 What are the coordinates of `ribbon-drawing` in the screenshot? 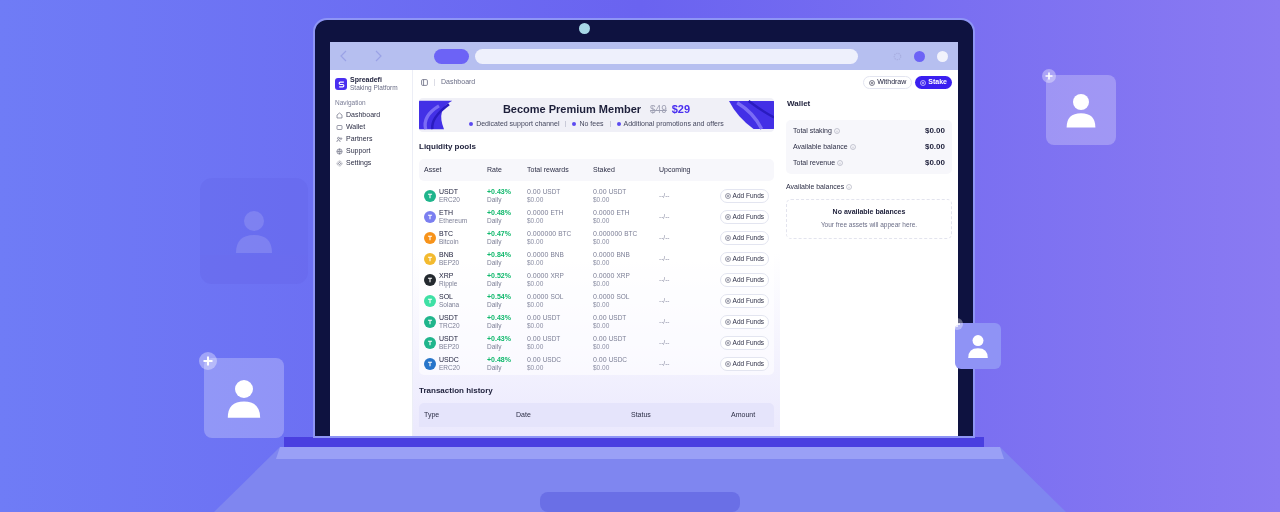 It's located at (751, 115).